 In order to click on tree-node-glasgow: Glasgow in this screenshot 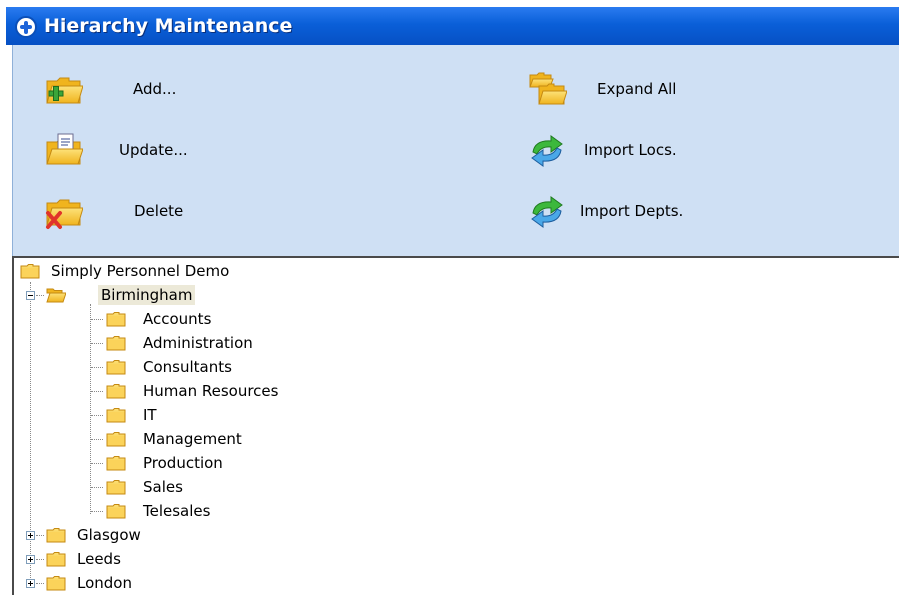, I will do `click(164, 535)`.